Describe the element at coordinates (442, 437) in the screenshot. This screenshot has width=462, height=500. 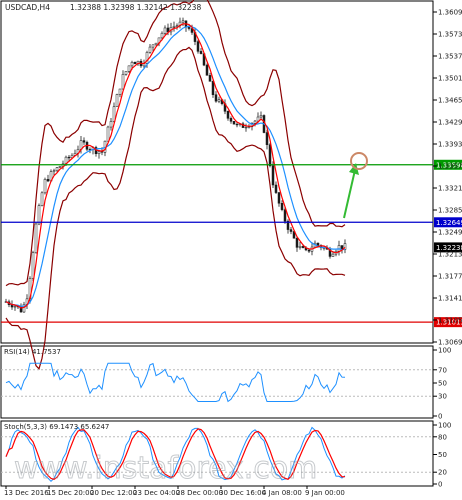
I see `stoch-tick-label: 80` at that location.